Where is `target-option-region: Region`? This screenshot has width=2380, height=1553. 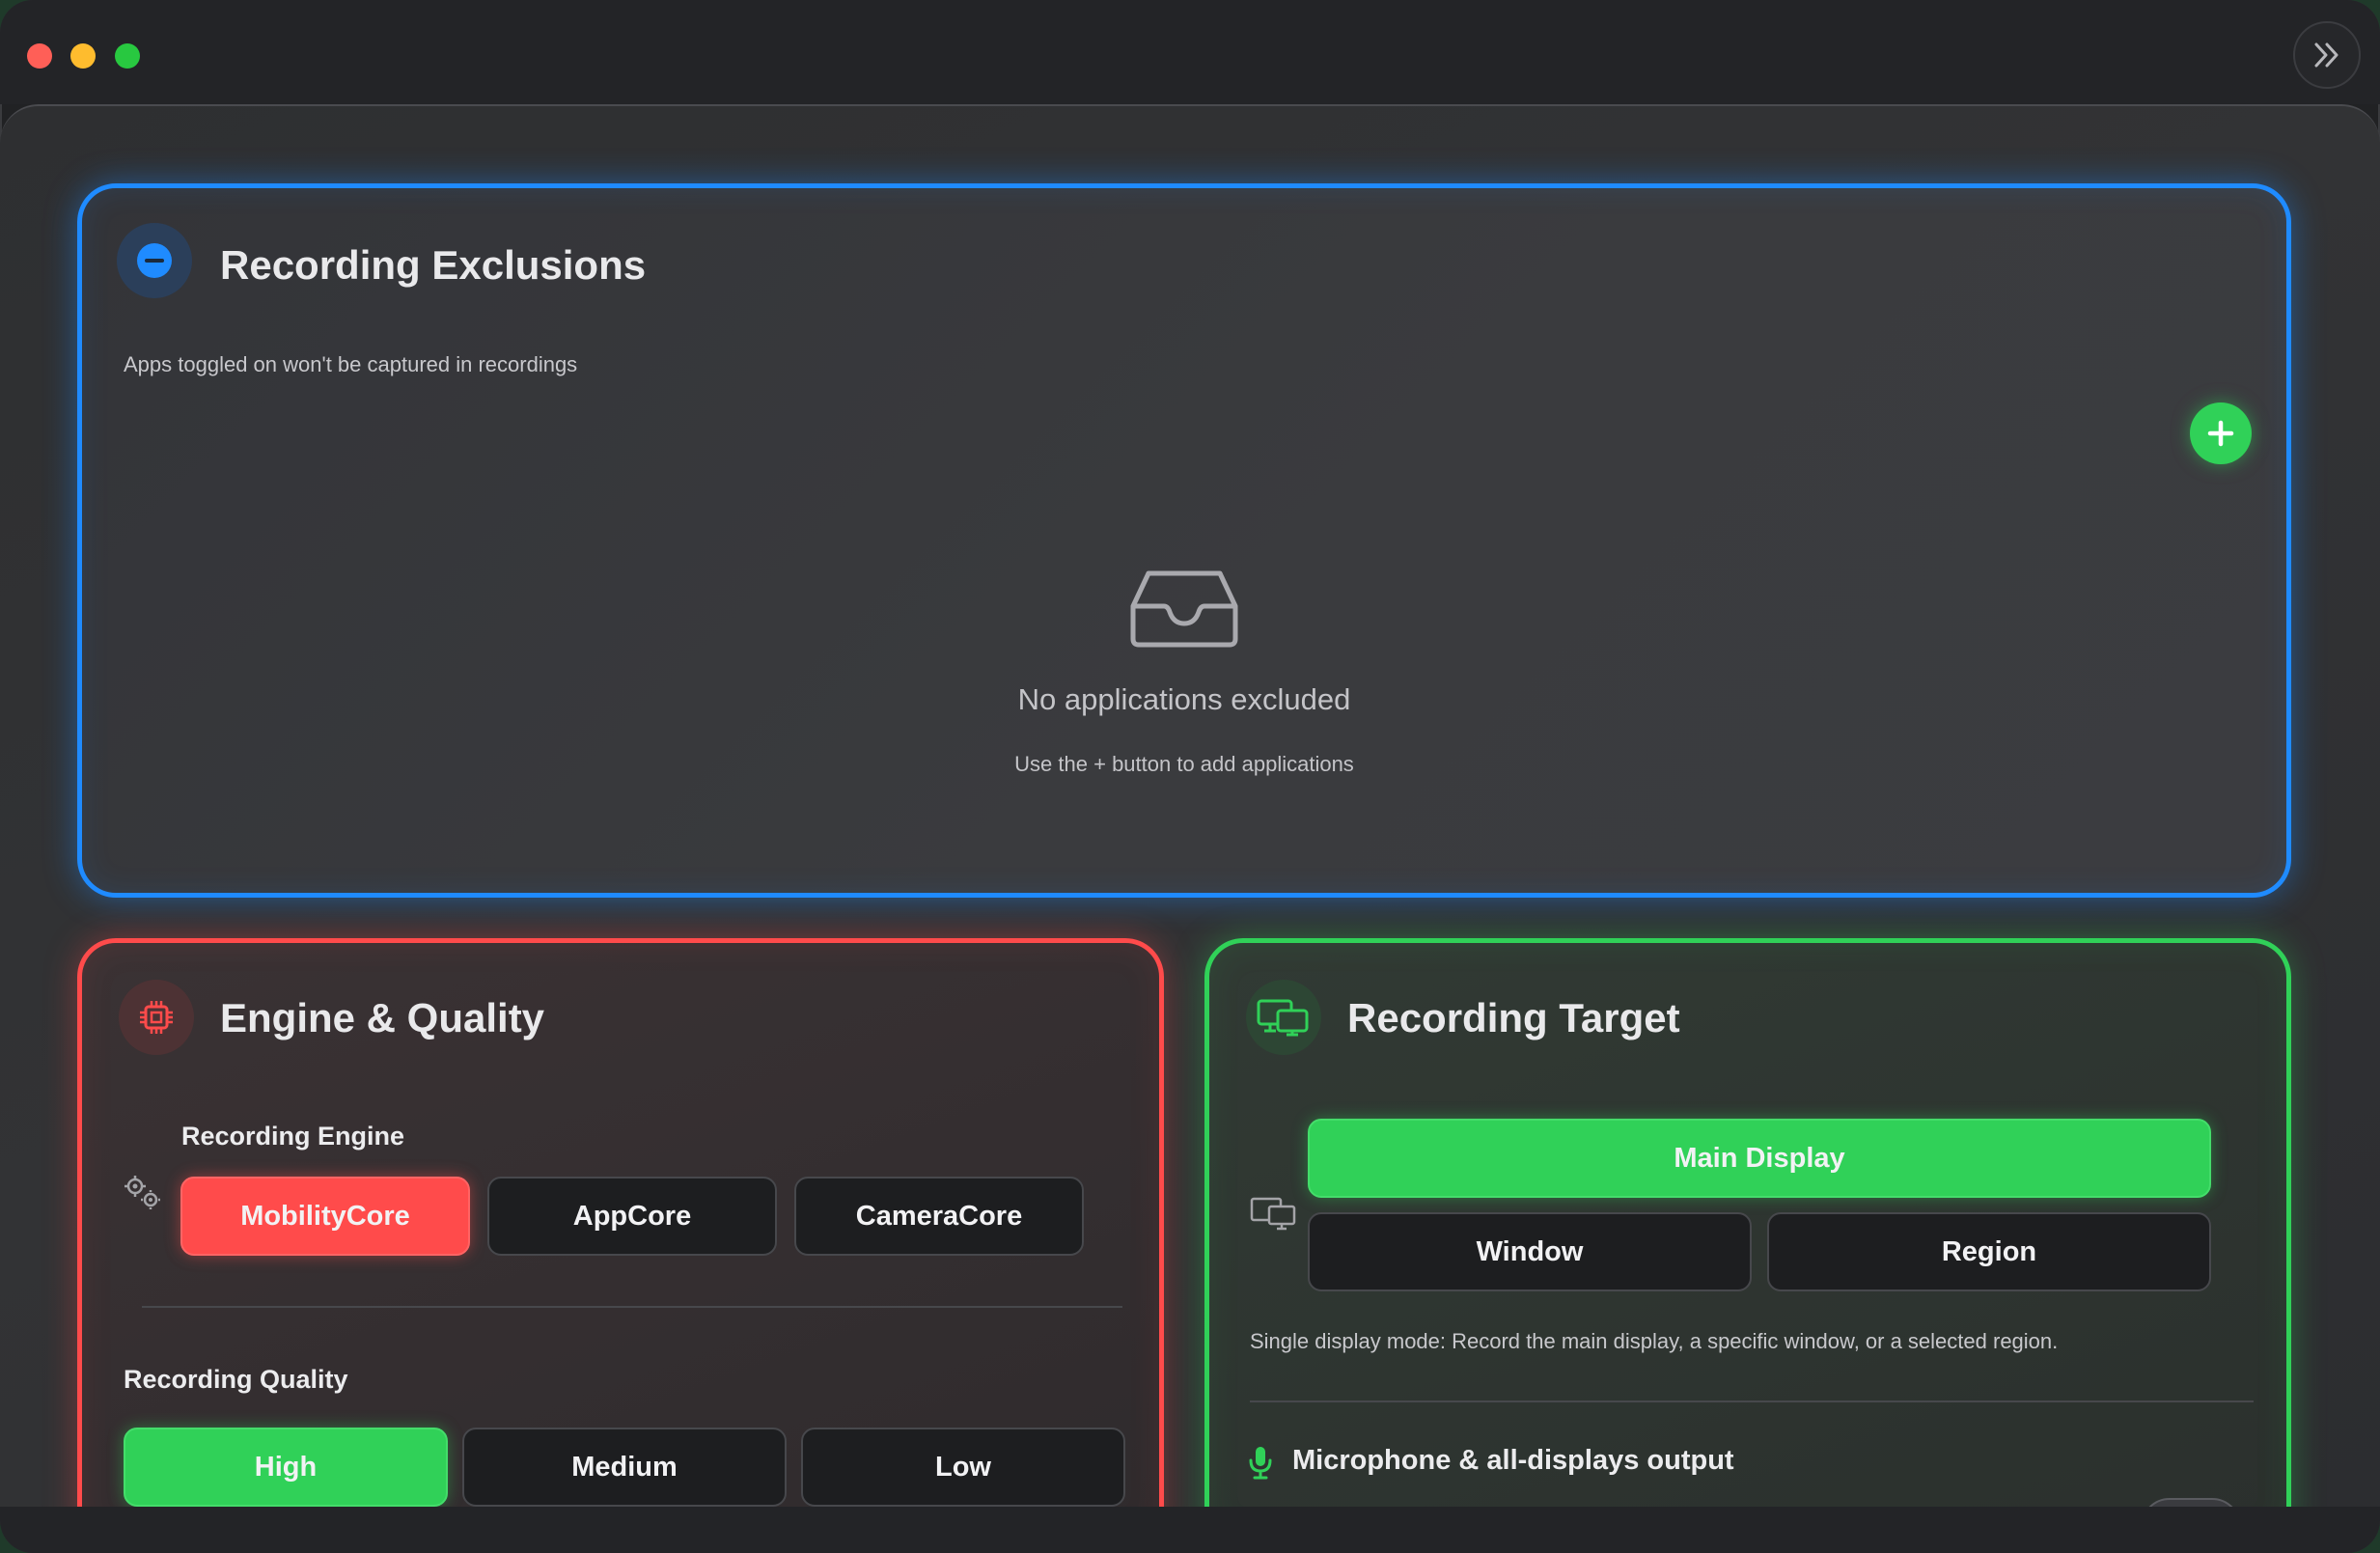 target-option-region: Region is located at coordinates (1989, 1251).